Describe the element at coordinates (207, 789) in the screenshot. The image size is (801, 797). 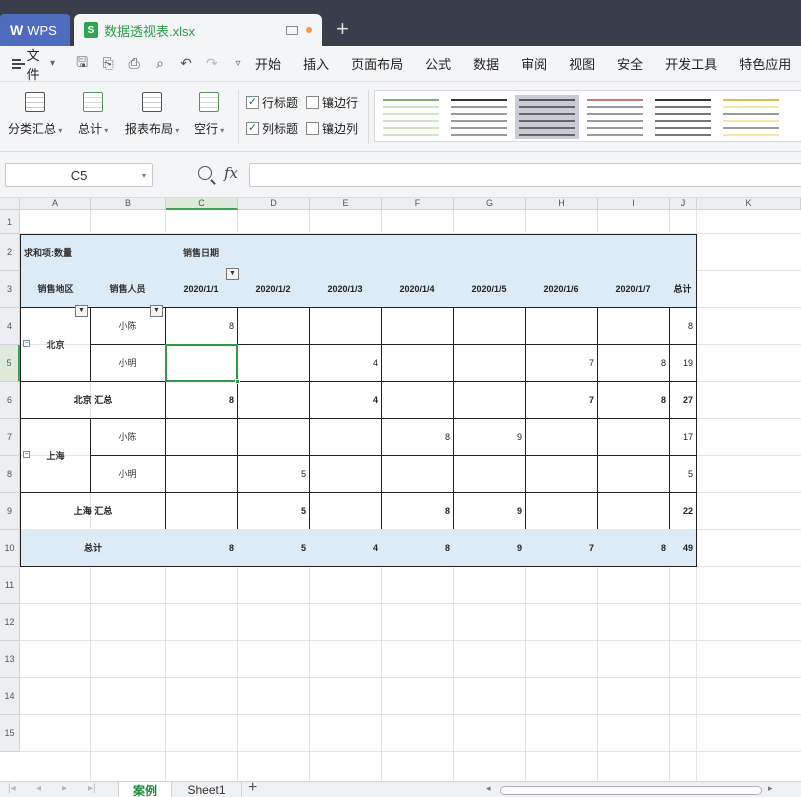
I see `sheet-tab-sheet1: Sheet1` at that location.